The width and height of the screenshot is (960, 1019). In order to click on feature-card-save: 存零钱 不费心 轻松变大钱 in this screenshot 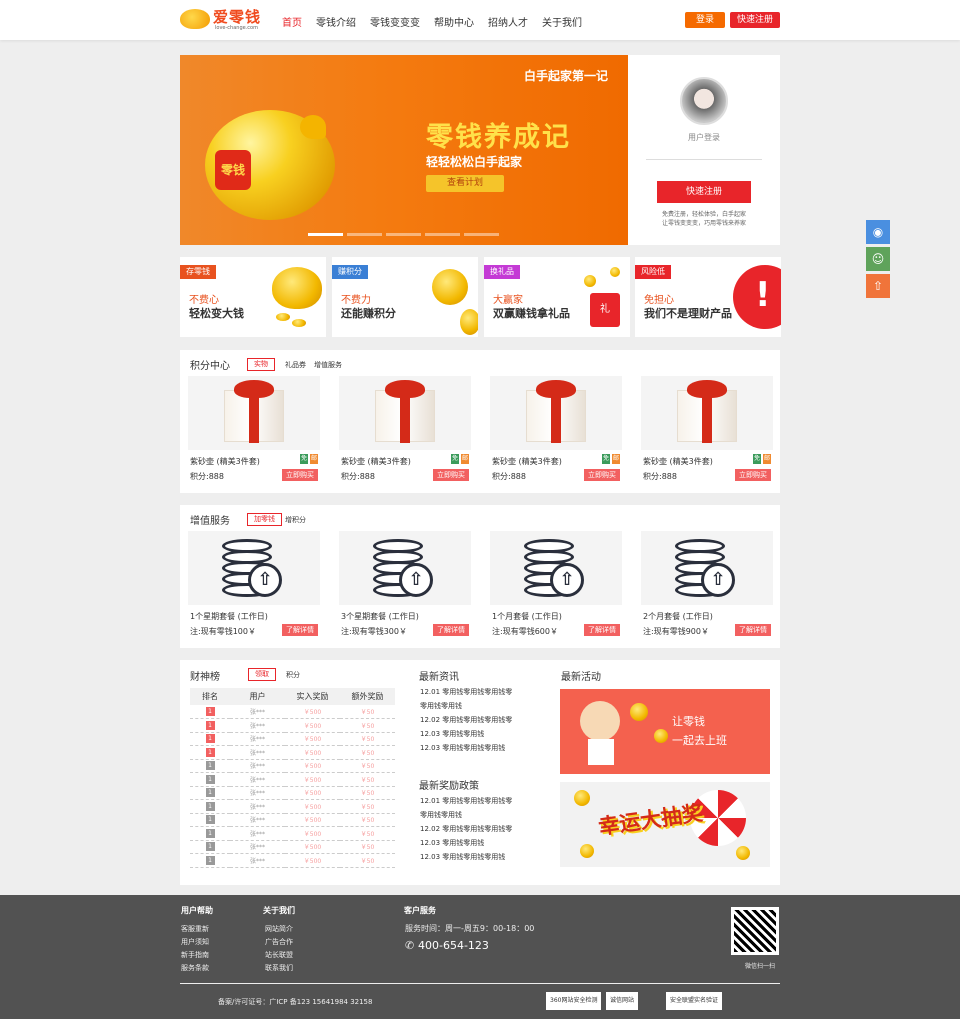, I will do `click(253, 297)`.